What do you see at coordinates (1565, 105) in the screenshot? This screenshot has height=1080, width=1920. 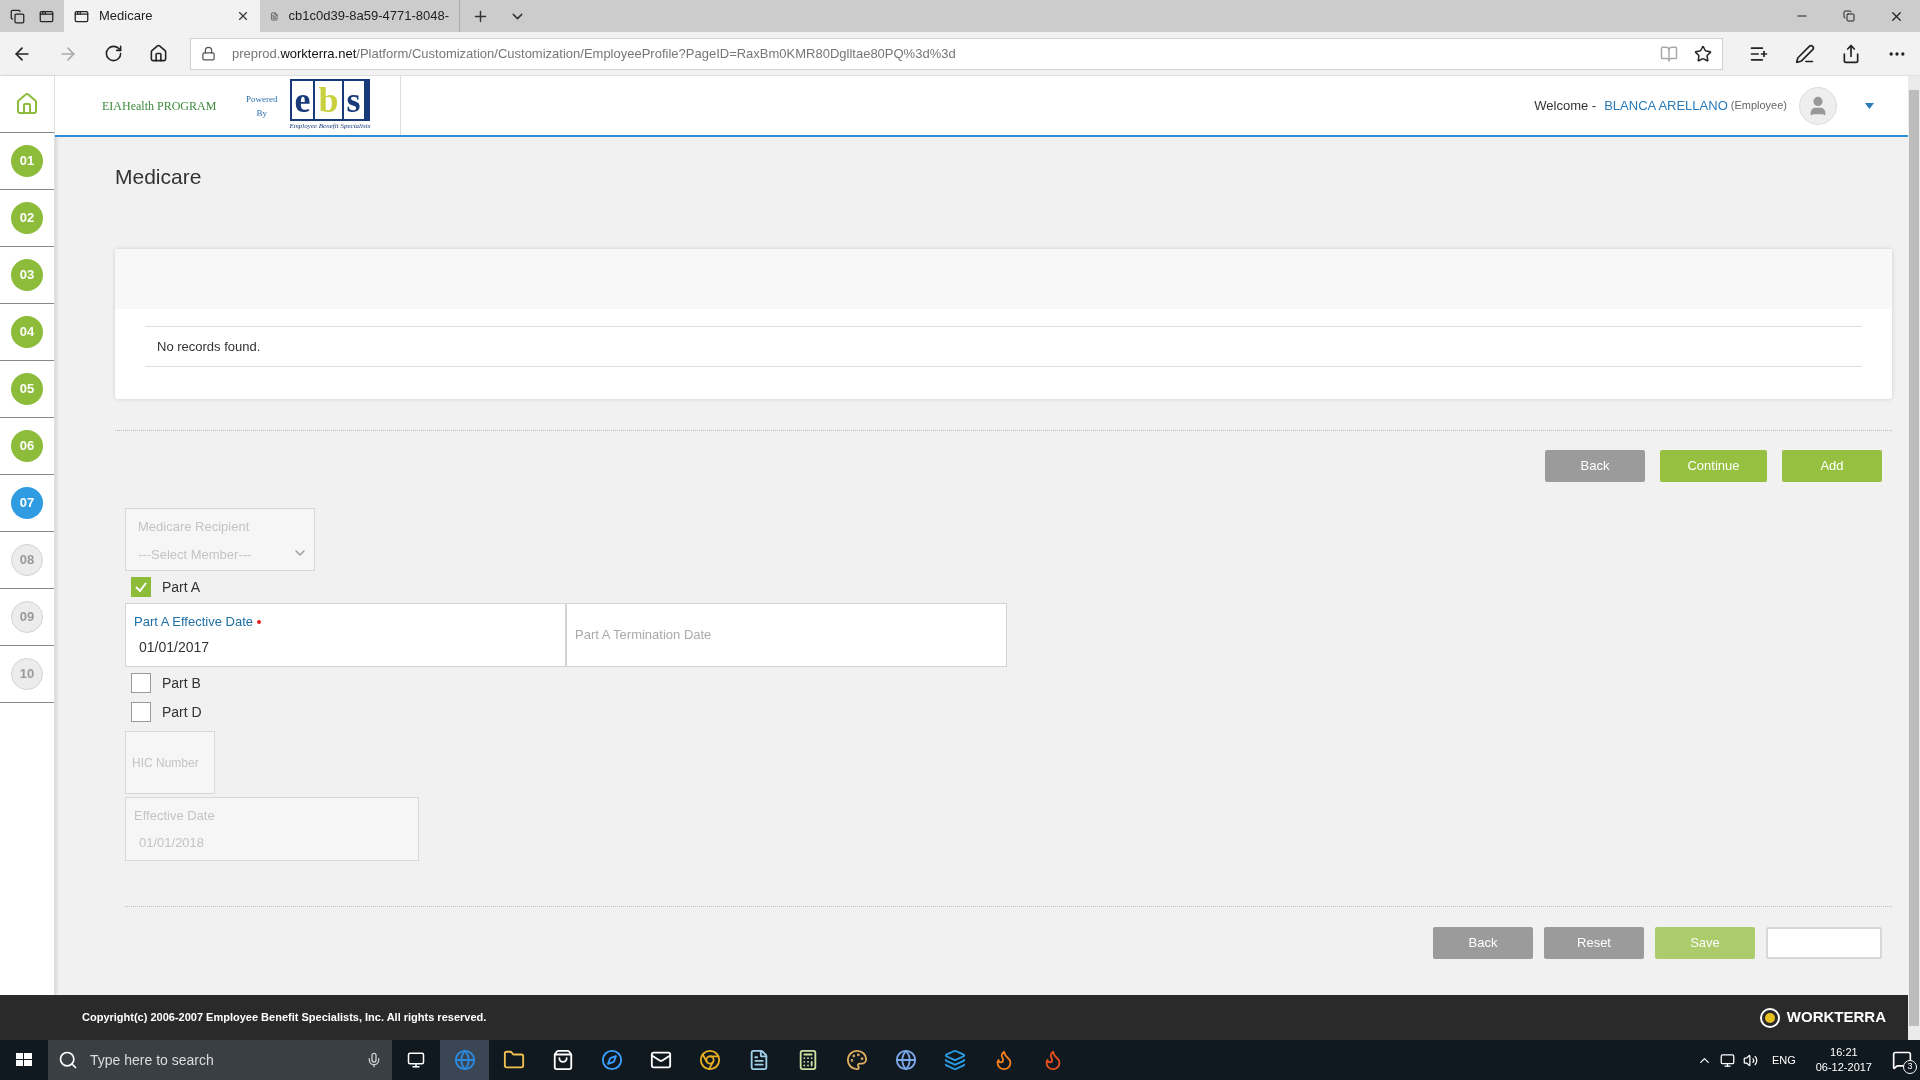 I see `welcome-label: Welcome -` at bounding box center [1565, 105].